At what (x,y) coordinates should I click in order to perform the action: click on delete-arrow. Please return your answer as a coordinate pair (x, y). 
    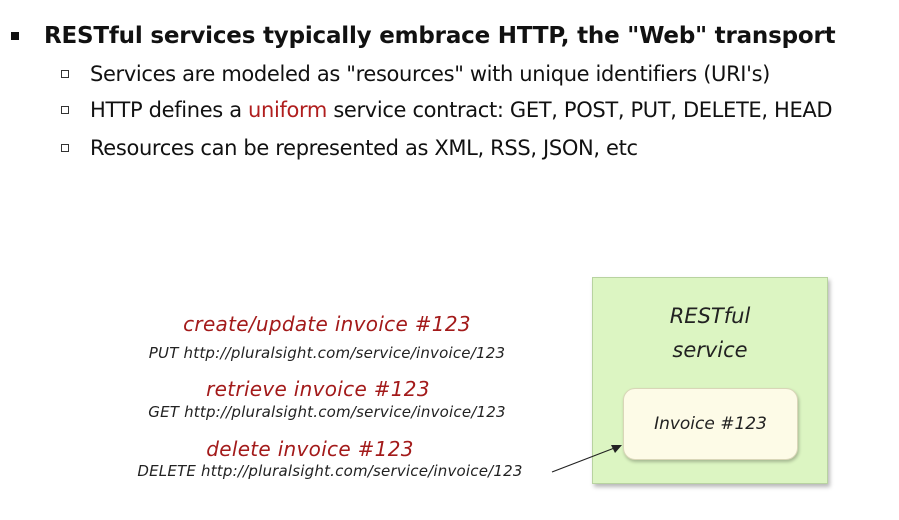
    Looking at the image, I should click on (586, 459).